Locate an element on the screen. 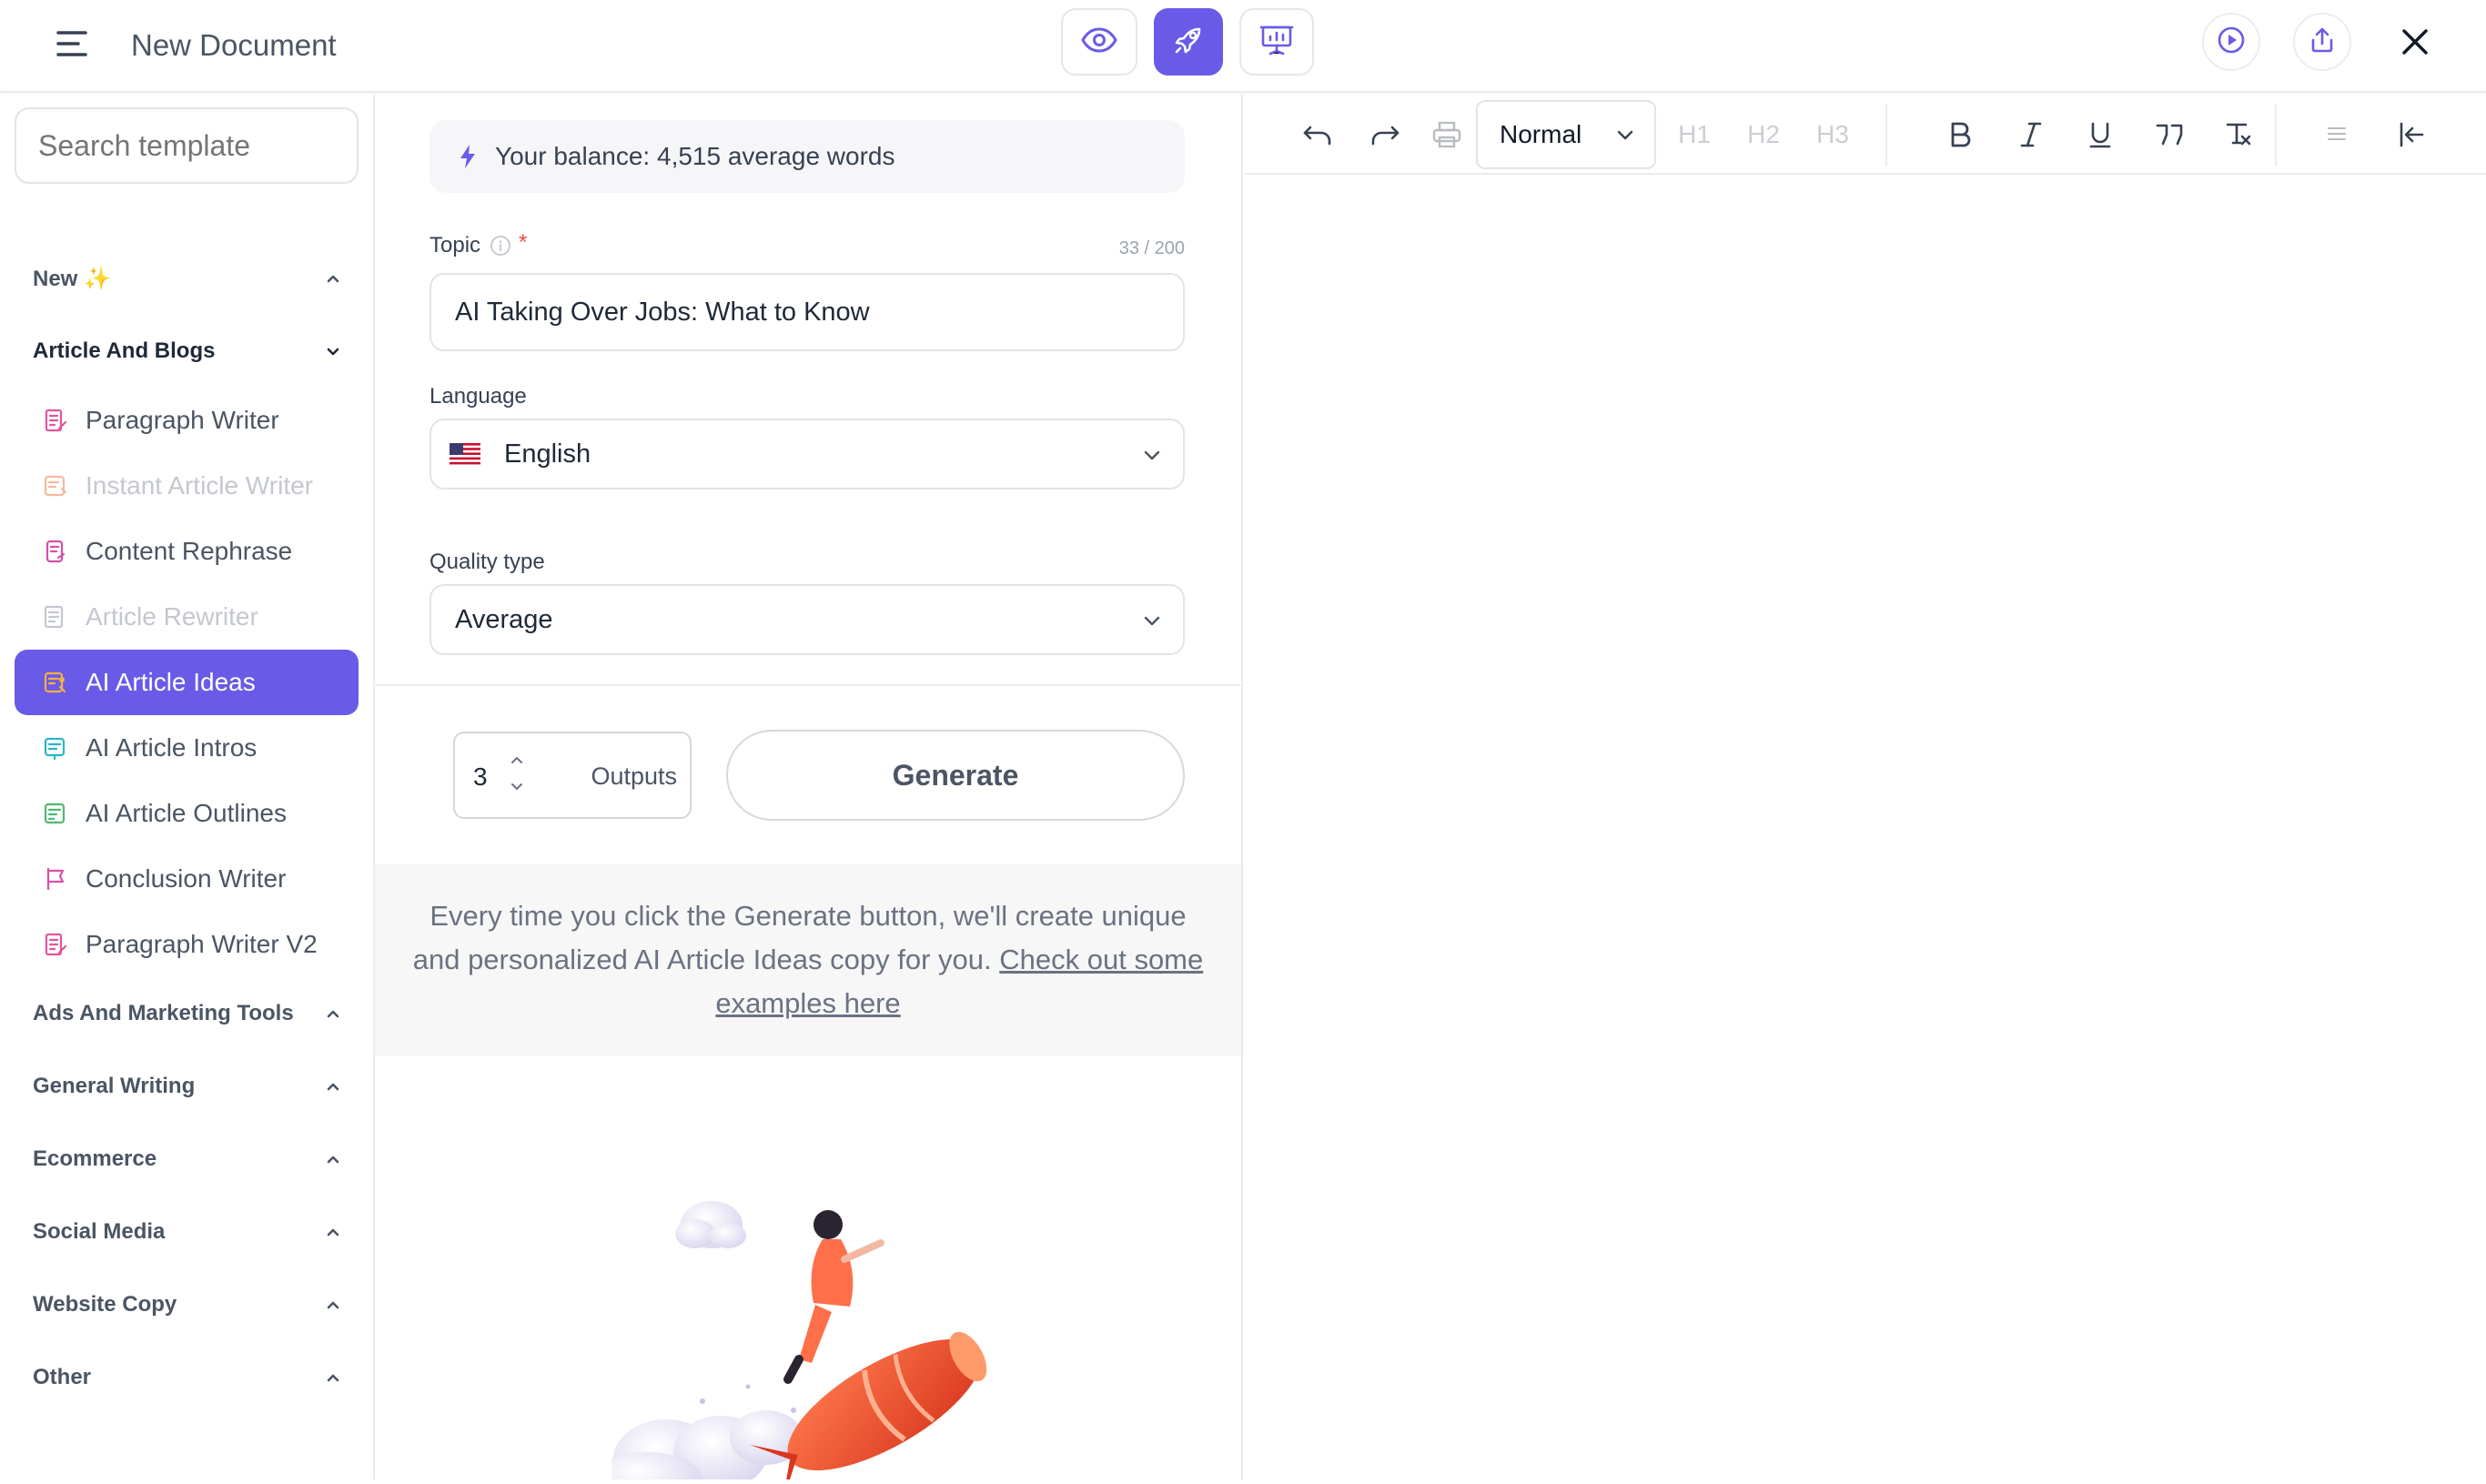  heading-2-button: H2 is located at coordinates (1763, 134).